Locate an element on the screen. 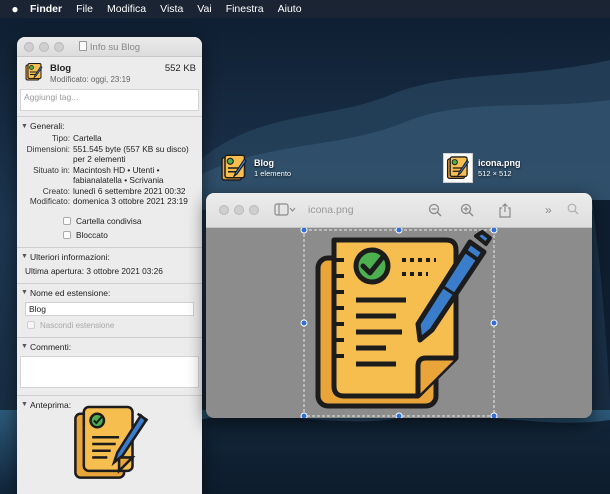  menu-aiuto: Aiuto is located at coordinates (290, 9).